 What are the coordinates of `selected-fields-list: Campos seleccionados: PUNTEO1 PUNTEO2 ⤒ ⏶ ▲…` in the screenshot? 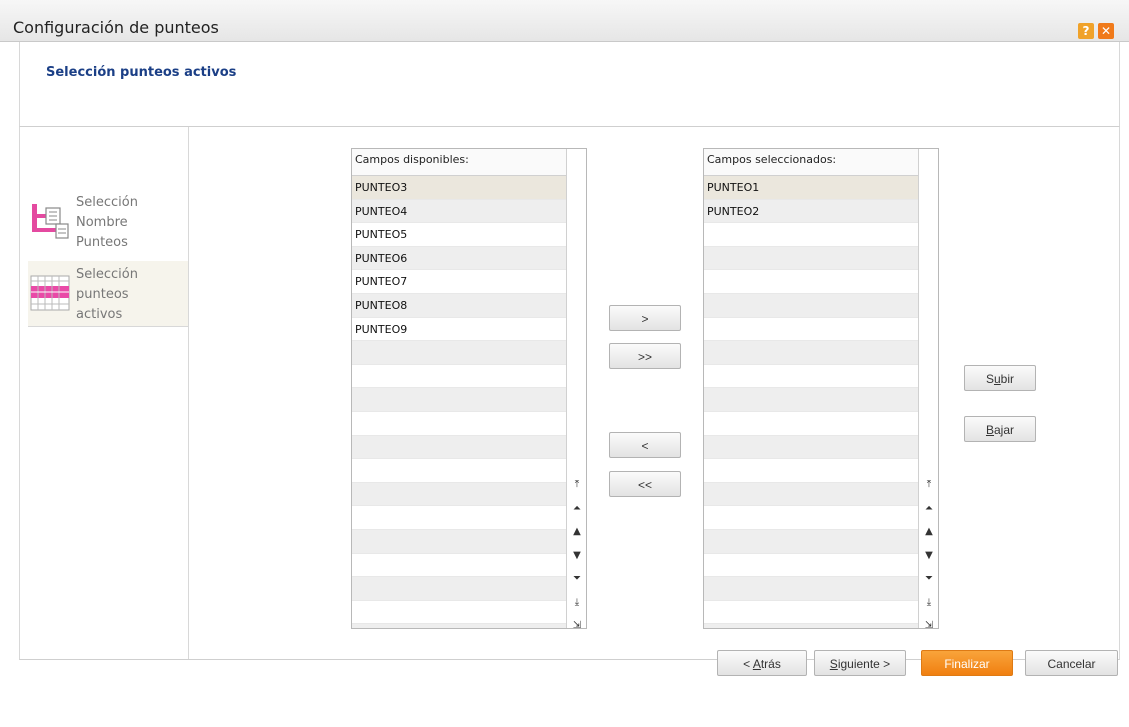 It's located at (821, 388).